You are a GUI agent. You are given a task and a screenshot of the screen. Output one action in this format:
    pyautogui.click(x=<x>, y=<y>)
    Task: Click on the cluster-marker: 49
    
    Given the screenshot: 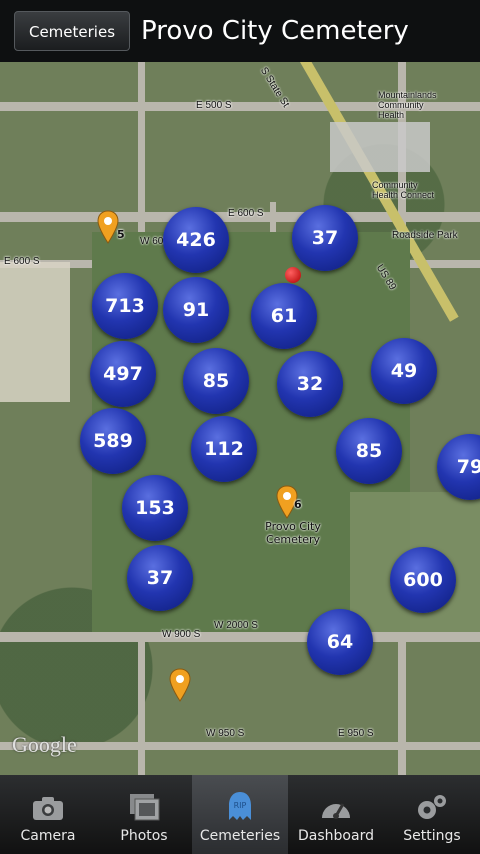 What is the action you would take?
    pyautogui.click(x=404, y=371)
    